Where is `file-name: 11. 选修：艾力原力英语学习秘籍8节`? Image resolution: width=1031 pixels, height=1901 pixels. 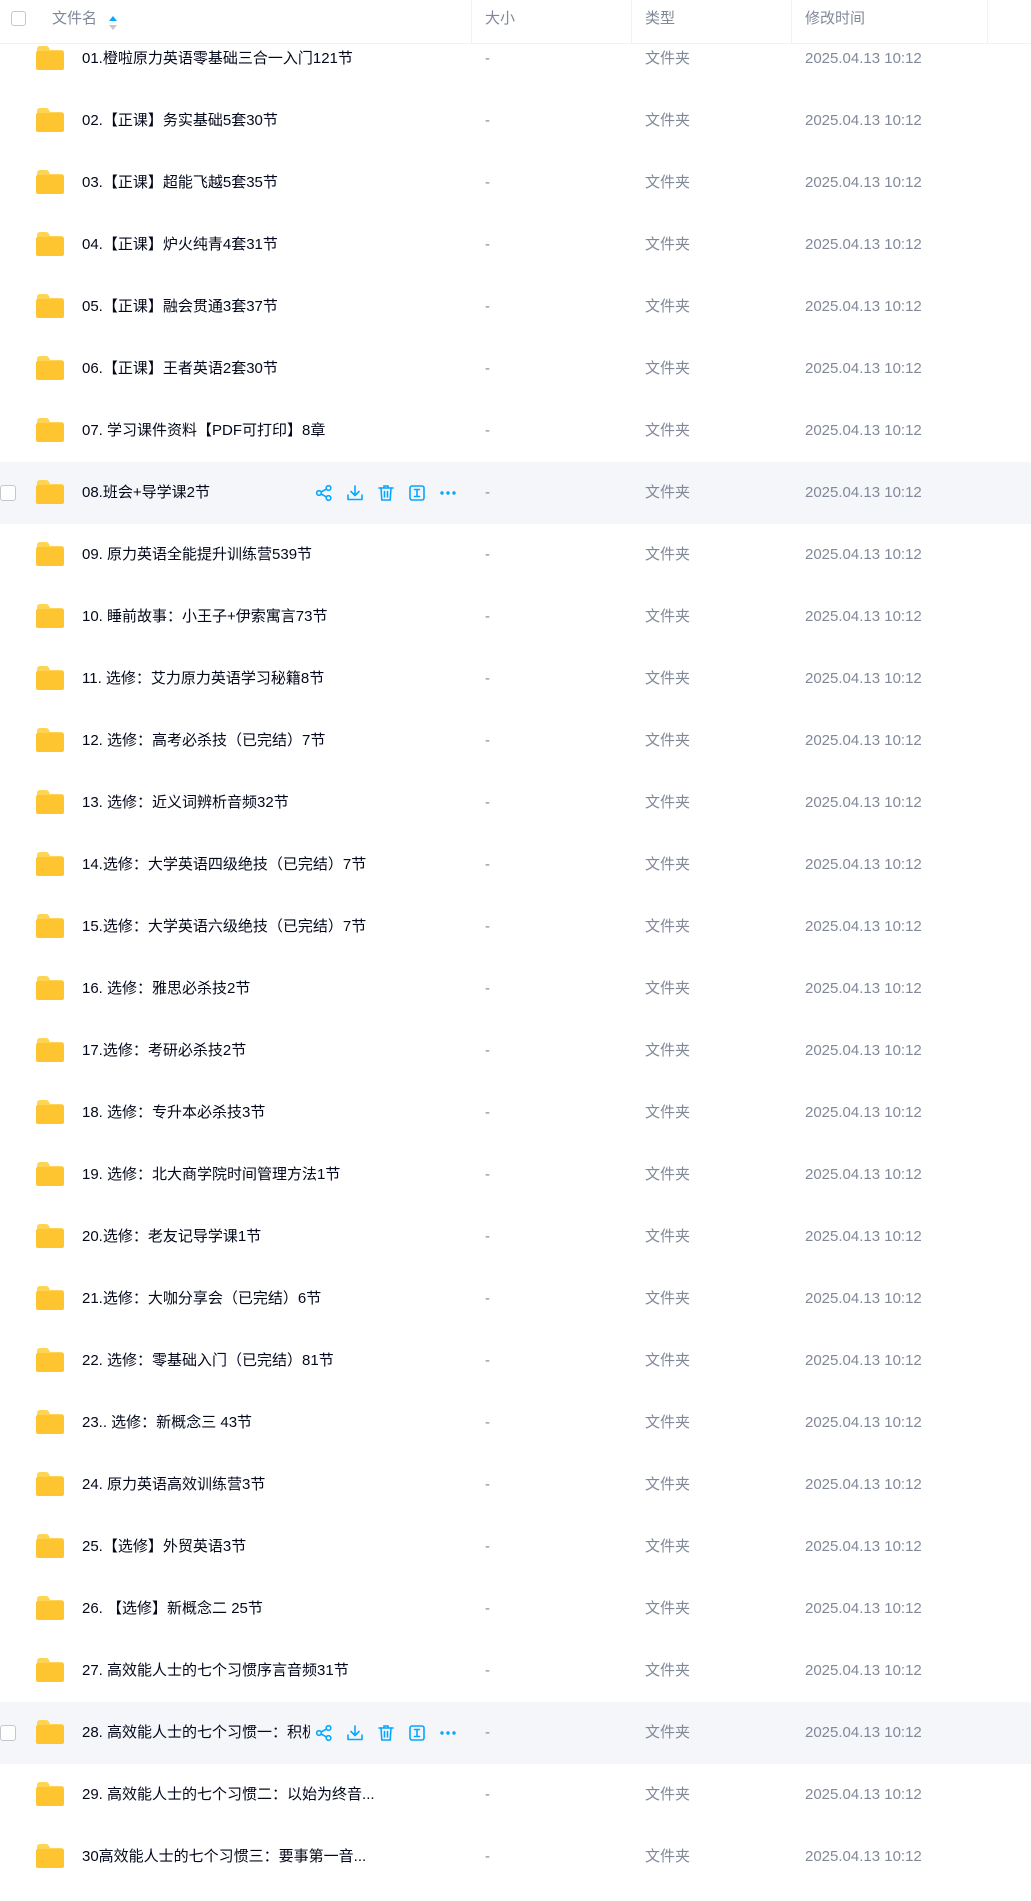 file-name: 11. 选修：艾力原力英语学习秘籍8节 is located at coordinates (262, 679).